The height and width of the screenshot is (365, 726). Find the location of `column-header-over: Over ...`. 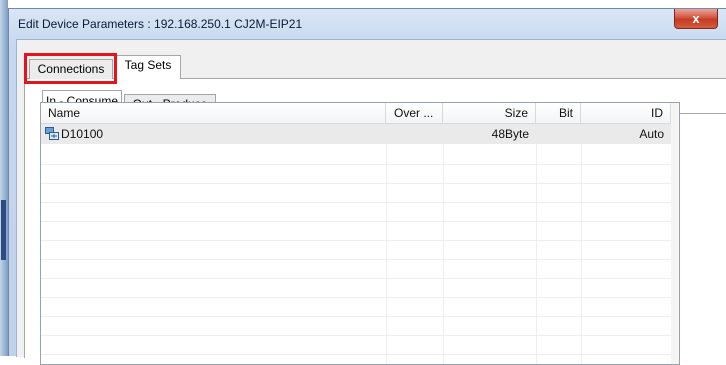

column-header-over: Over ... is located at coordinates (414, 113).